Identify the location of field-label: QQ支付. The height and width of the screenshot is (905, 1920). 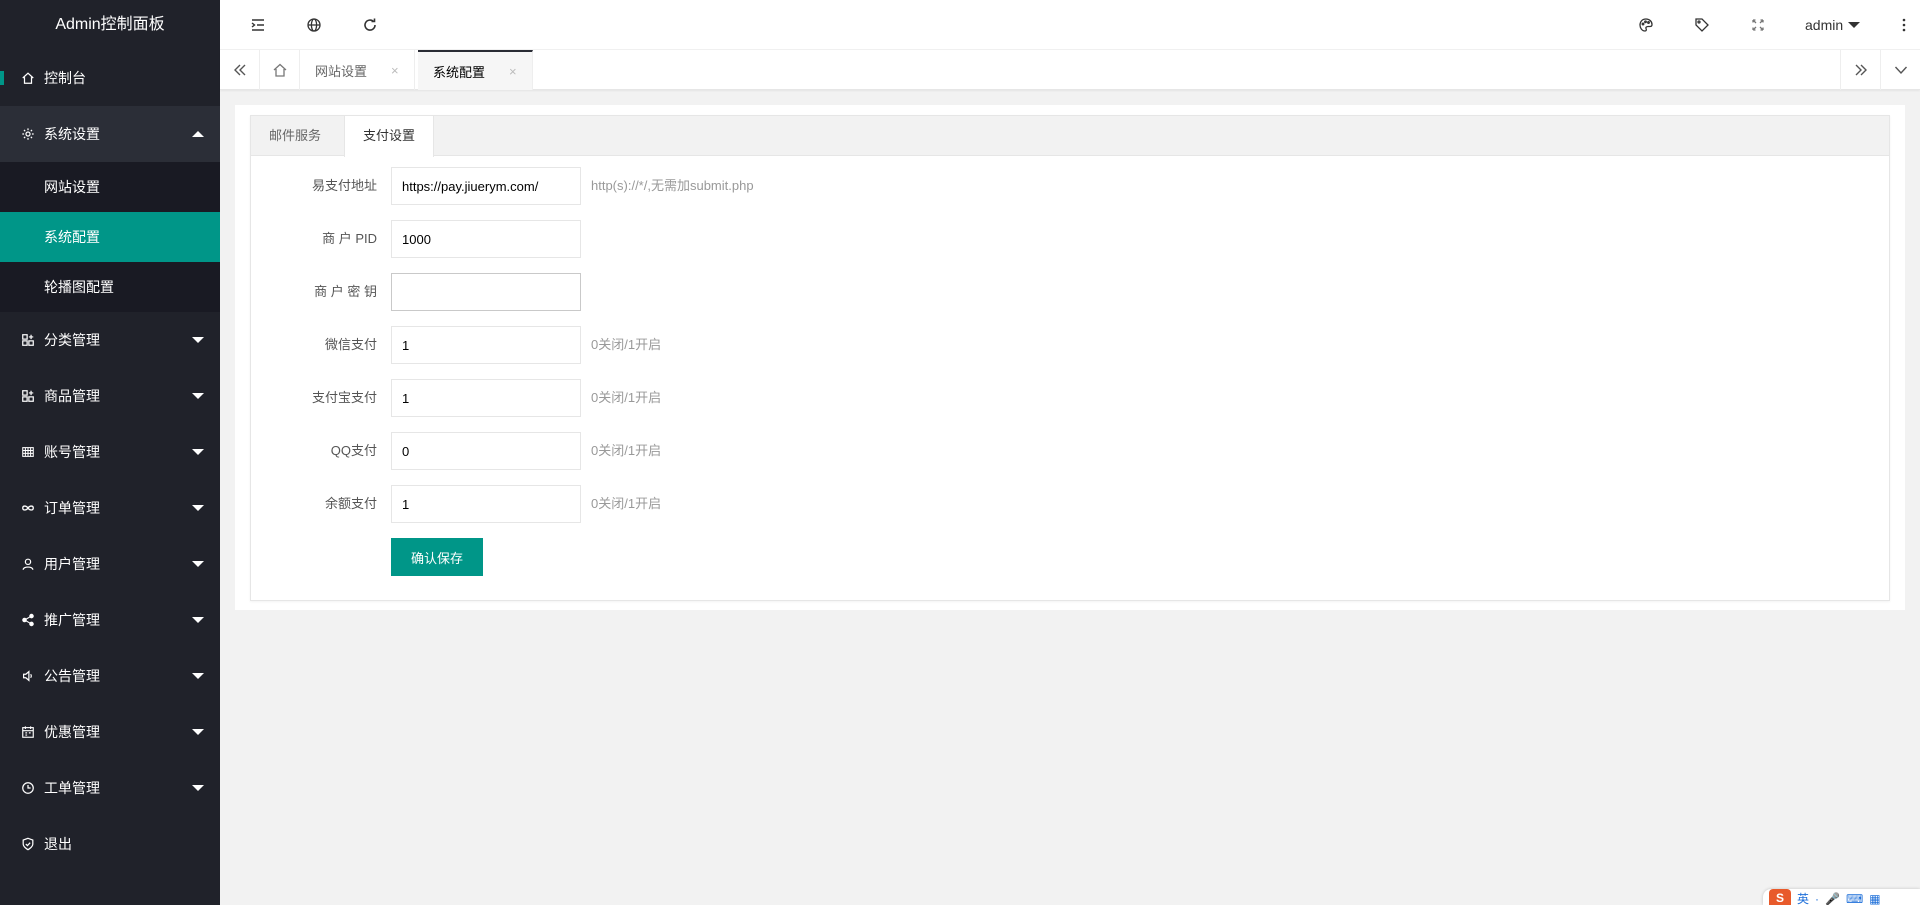
(353, 450).